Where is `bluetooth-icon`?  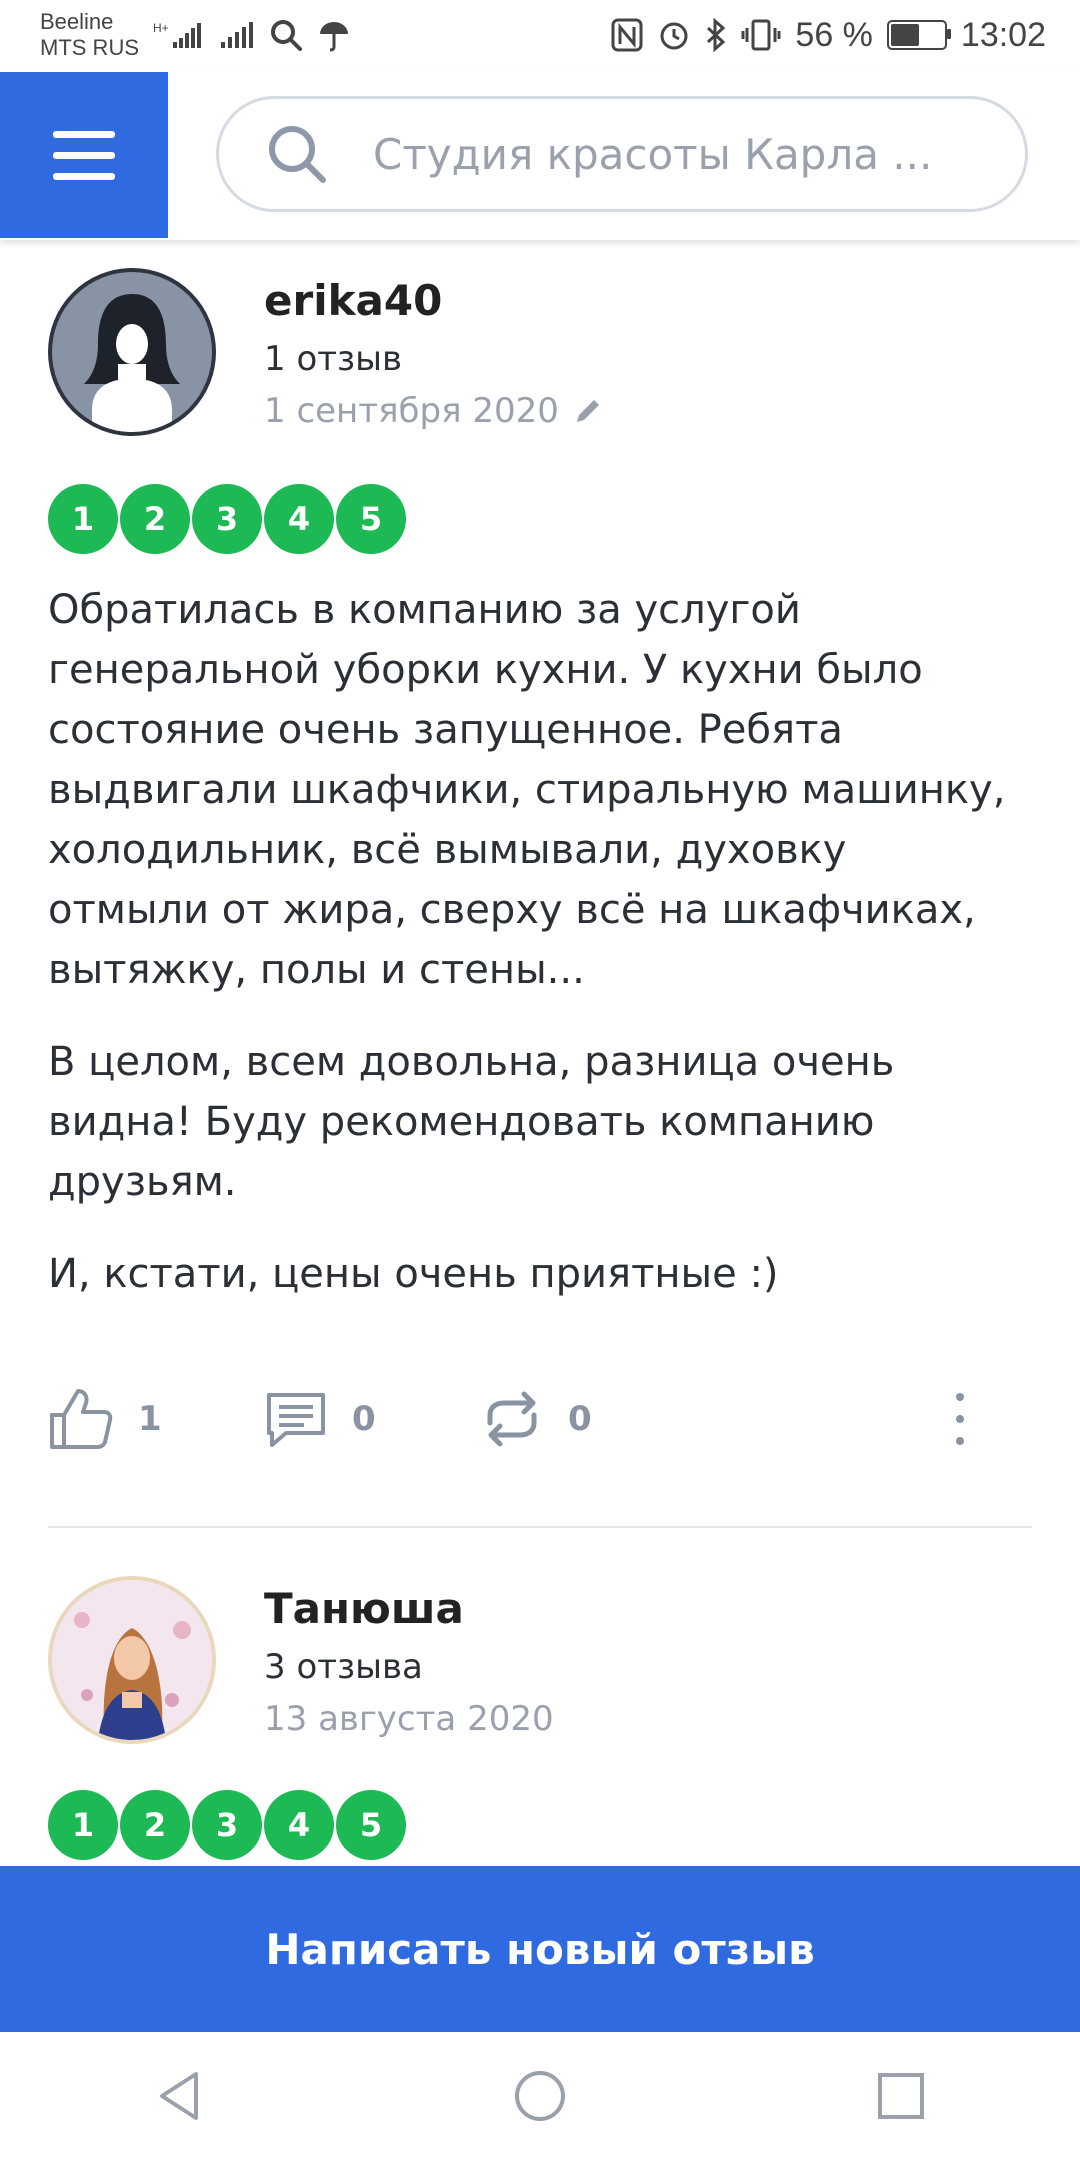 bluetooth-icon is located at coordinates (716, 35).